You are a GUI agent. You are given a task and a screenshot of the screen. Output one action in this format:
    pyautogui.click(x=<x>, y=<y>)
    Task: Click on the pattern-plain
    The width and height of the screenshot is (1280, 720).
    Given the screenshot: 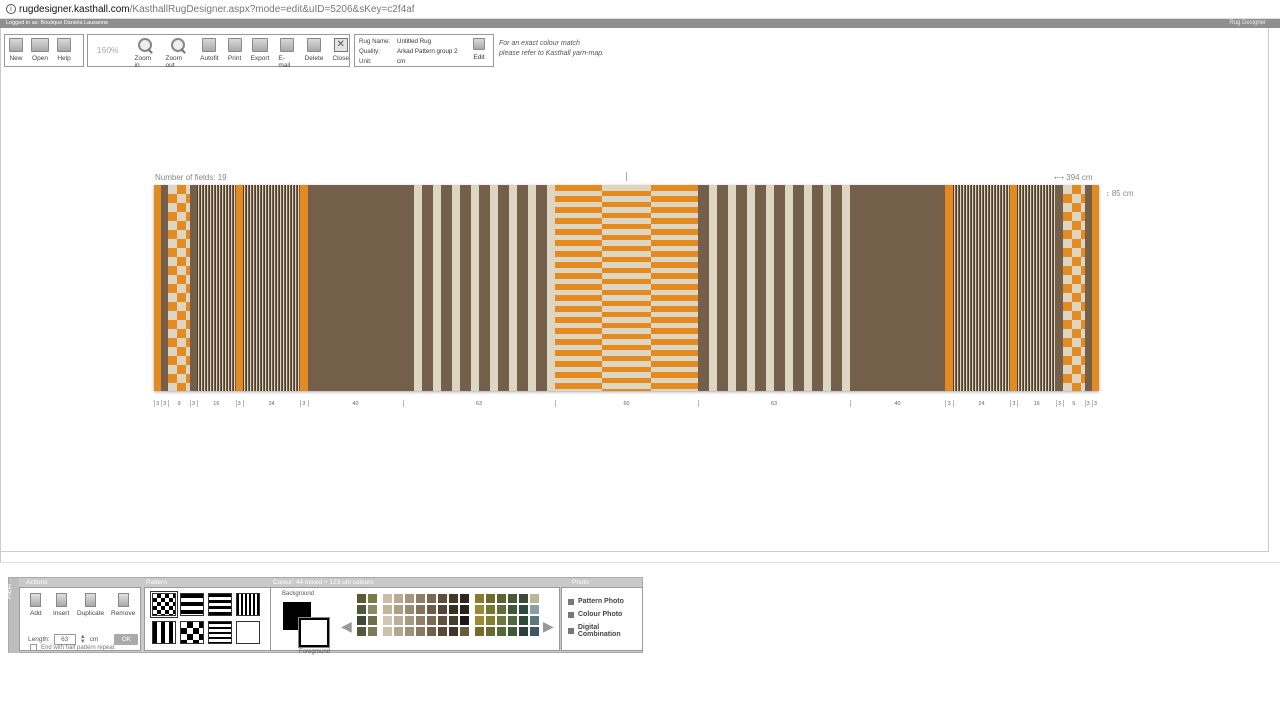 What is the action you would take?
    pyautogui.click(x=248, y=632)
    